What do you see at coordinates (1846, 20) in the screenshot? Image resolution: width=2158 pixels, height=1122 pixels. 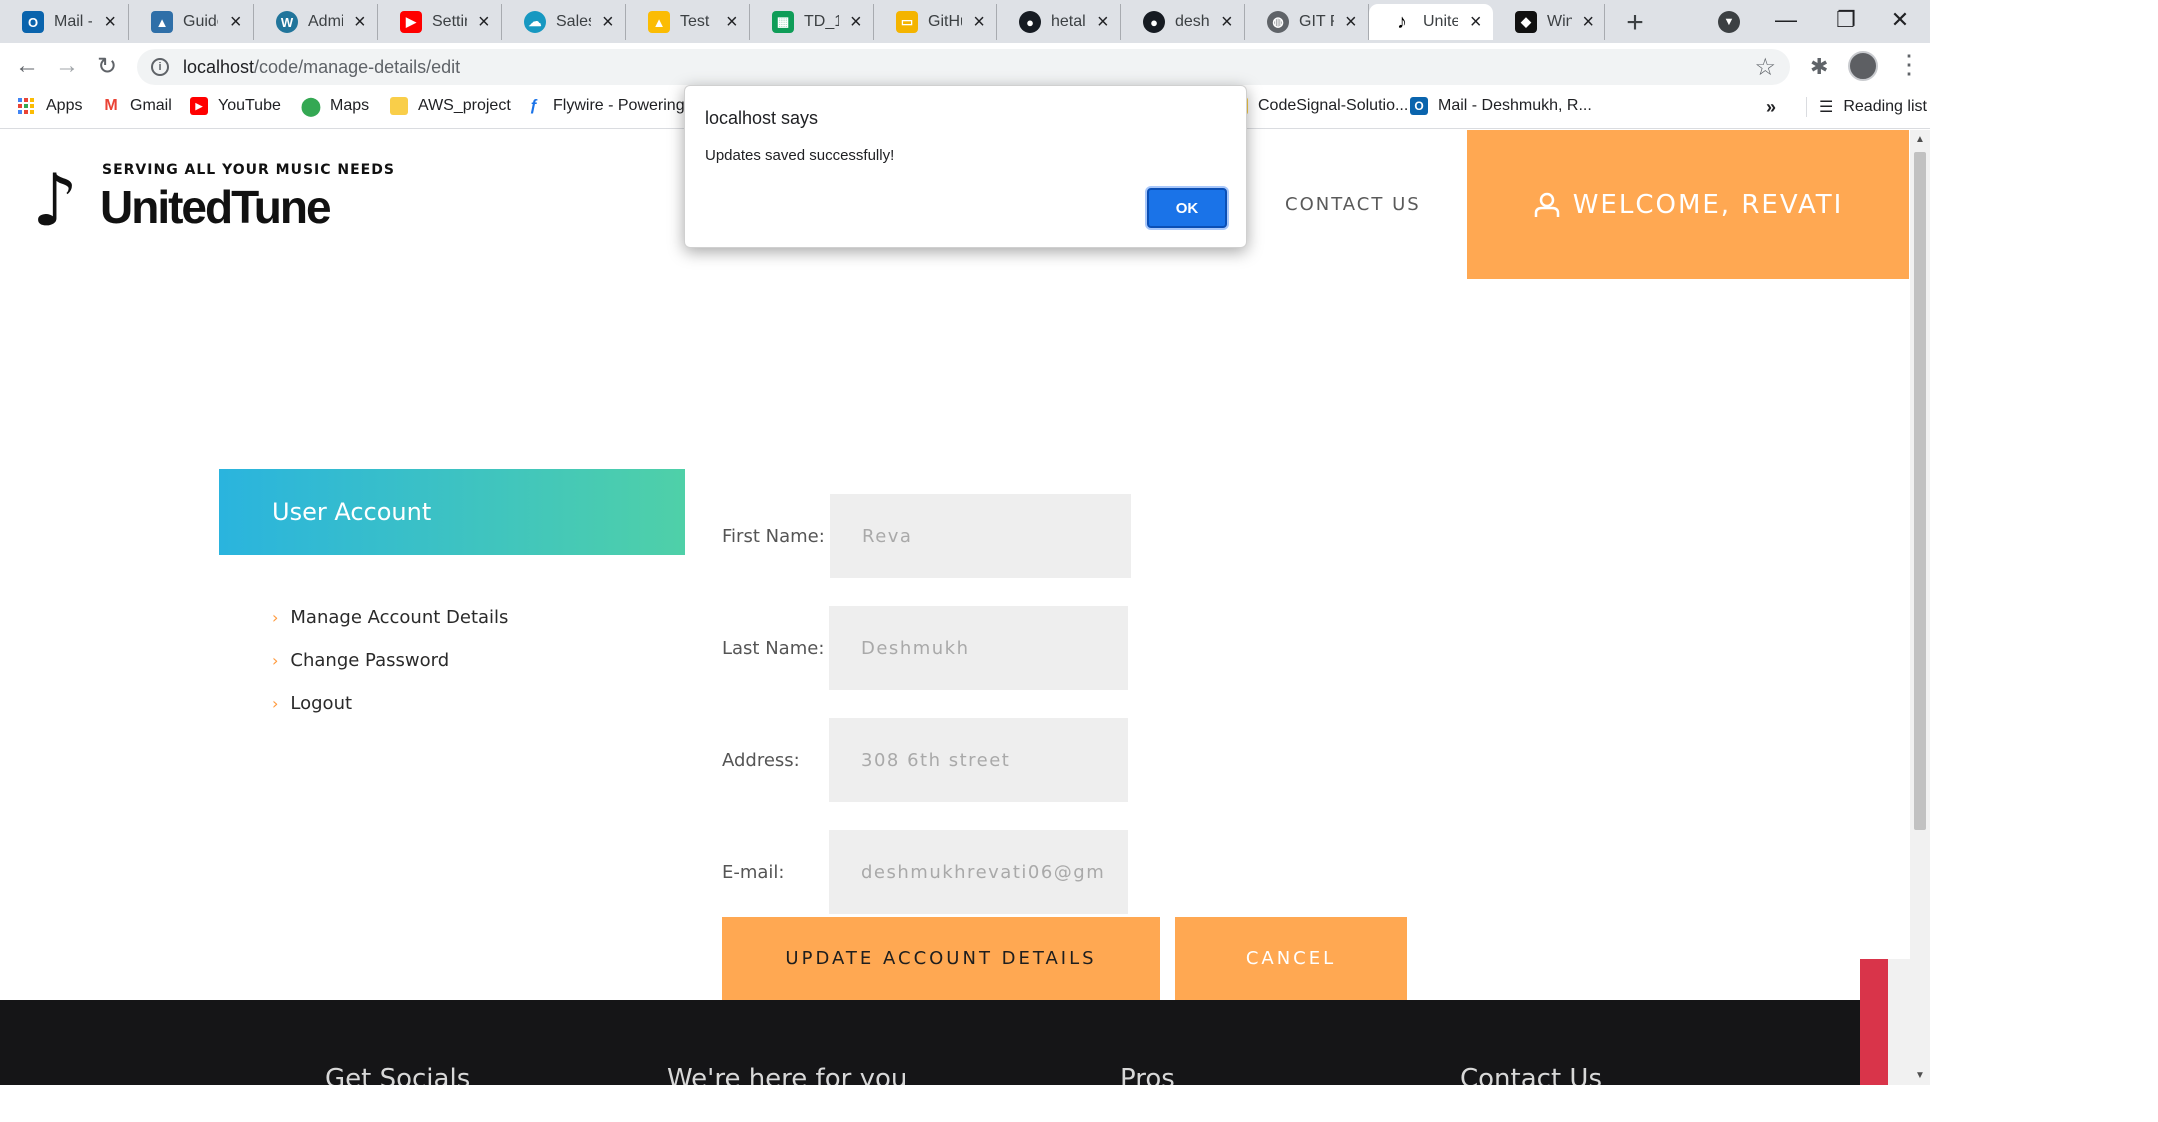 I see `restore-button: ❐` at bounding box center [1846, 20].